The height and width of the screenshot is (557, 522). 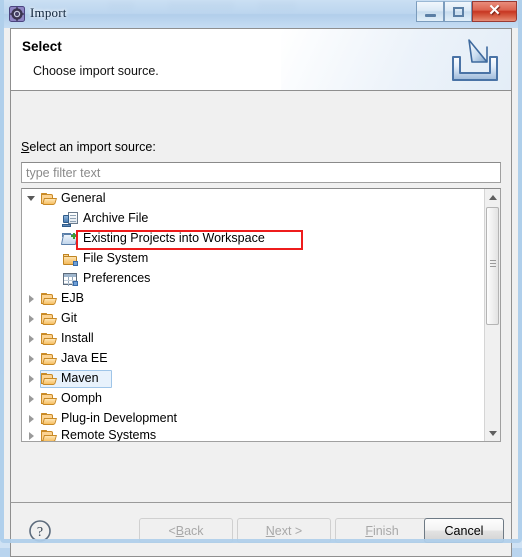 I want to click on tree-item-label: Archive File, so click(x=116, y=218).